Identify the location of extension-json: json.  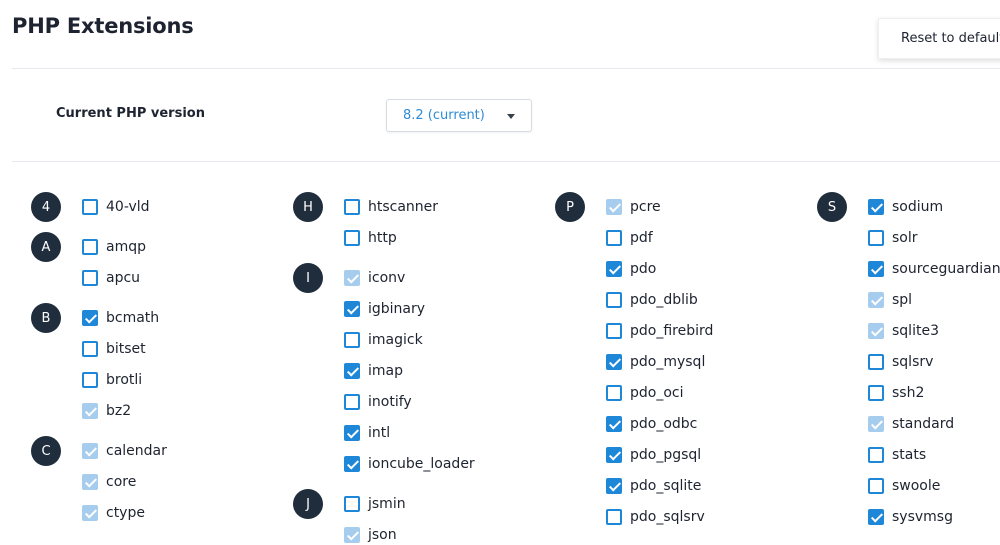
(370, 535).